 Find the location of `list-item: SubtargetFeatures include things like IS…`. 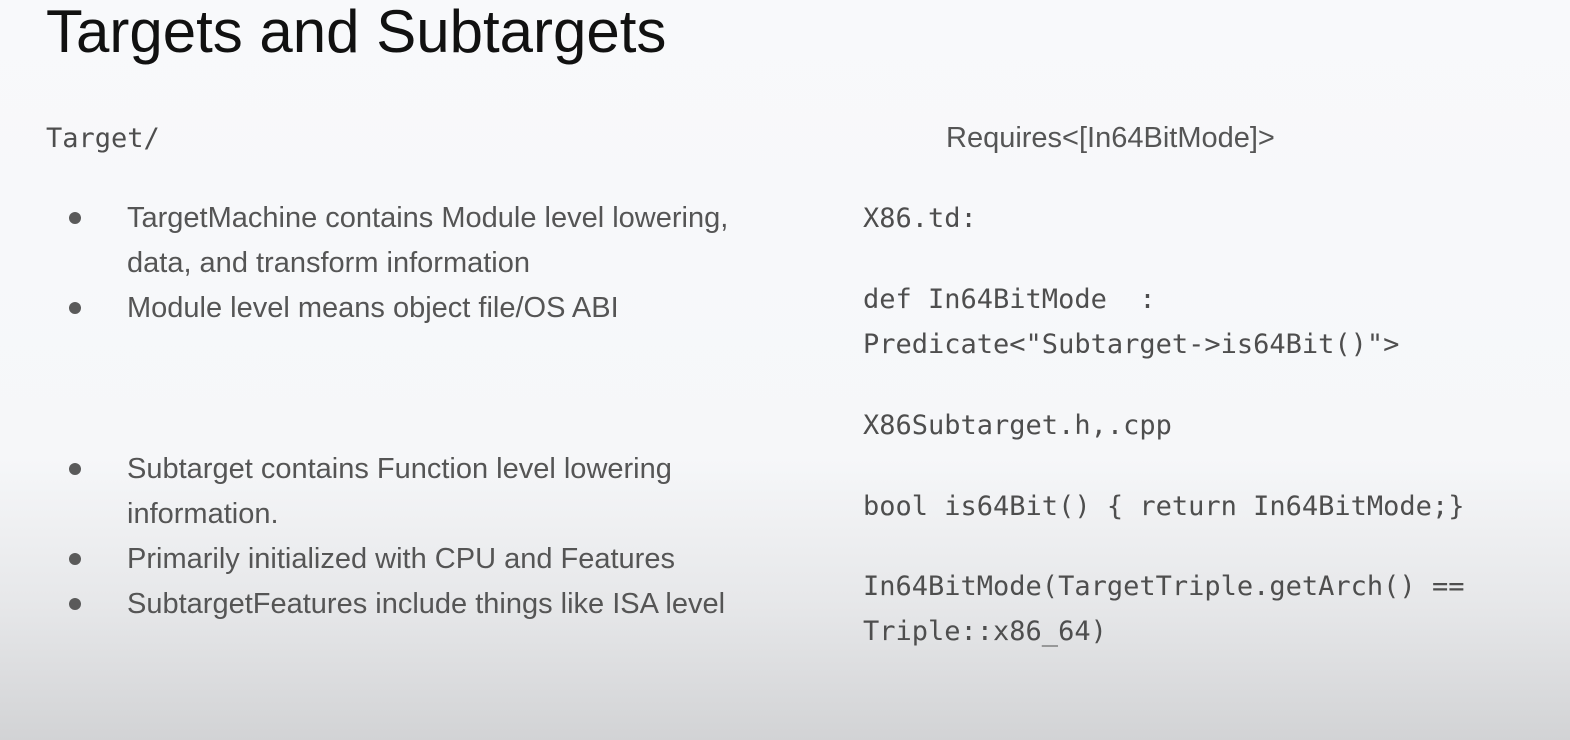

list-item: SubtargetFeatures include things like IS… is located at coordinates (409, 604).